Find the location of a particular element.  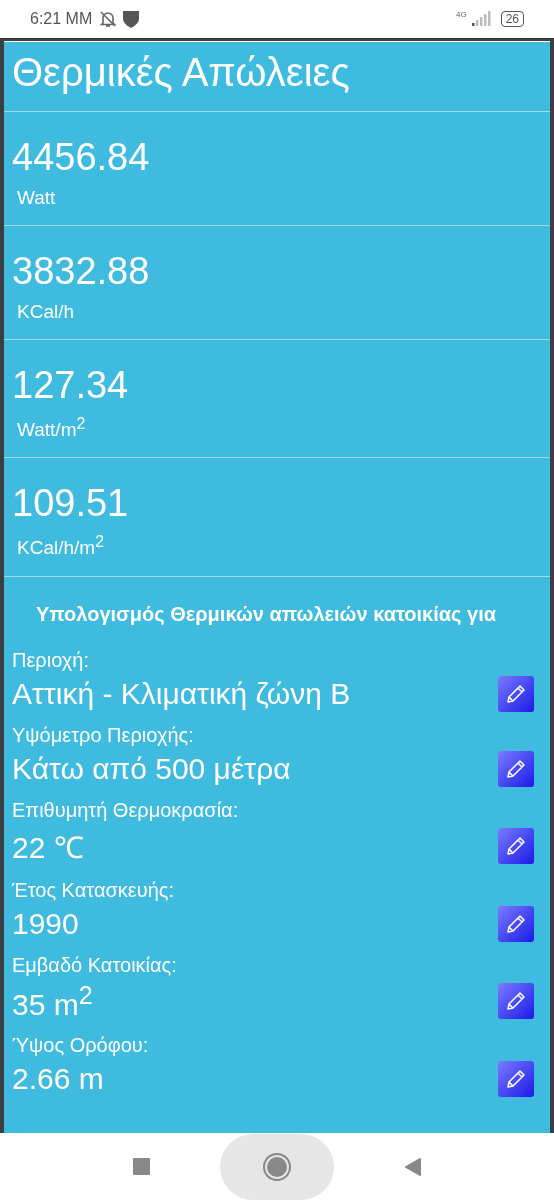

result-unit: KCal/h/m$^{2}$ is located at coordinates (61, 546).